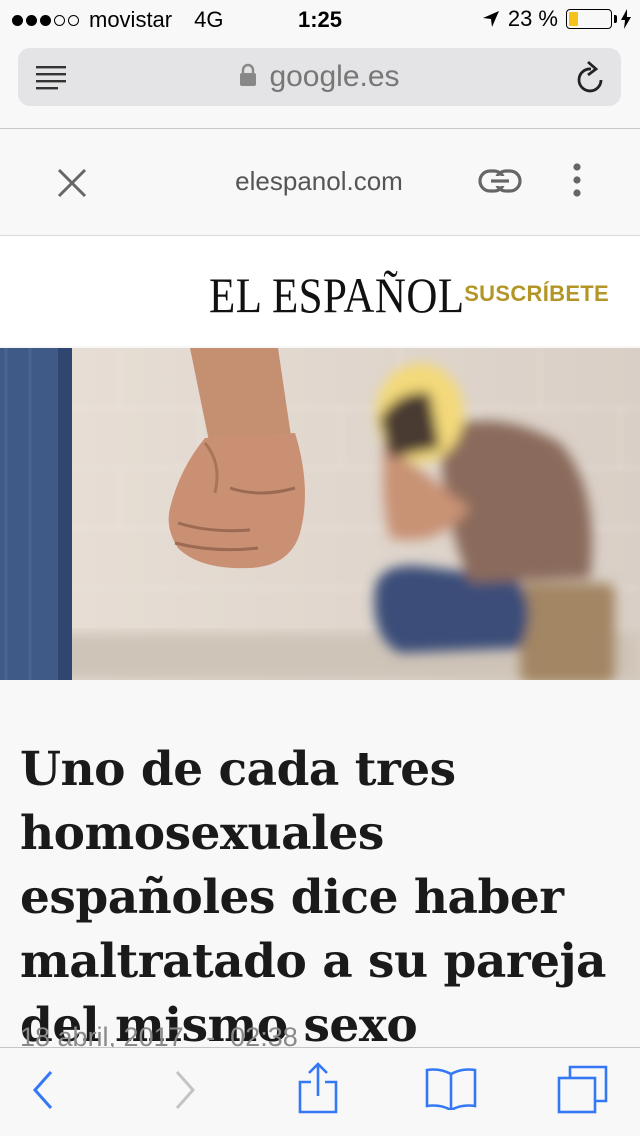 This screenshot has height=1136, width=640. I want to click on chevron-left-icon, so click(43, 1090).